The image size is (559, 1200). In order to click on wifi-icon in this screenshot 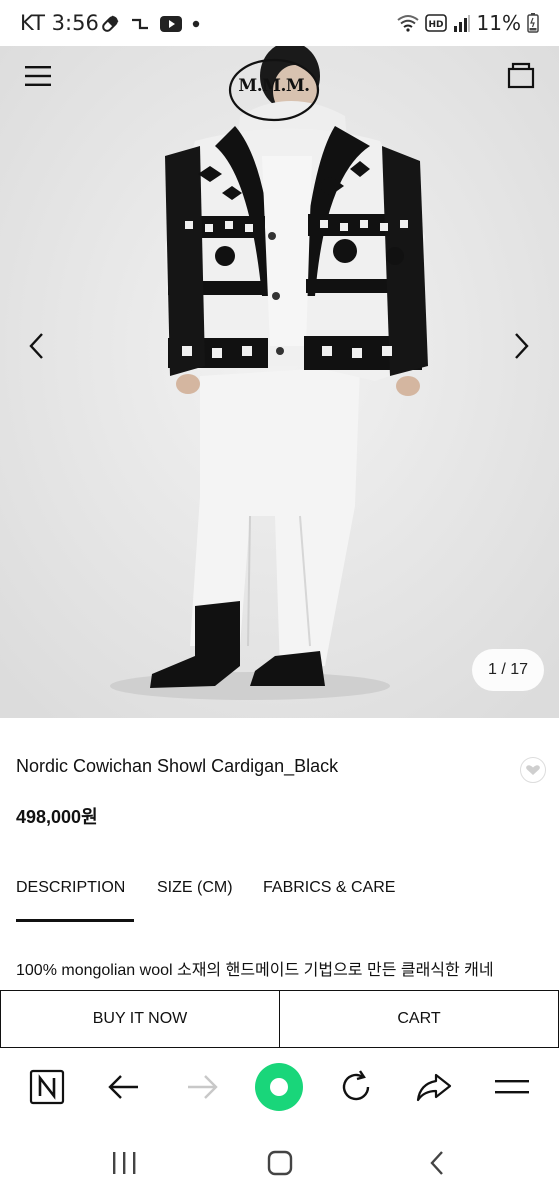, I will do `click(407, 23)`.